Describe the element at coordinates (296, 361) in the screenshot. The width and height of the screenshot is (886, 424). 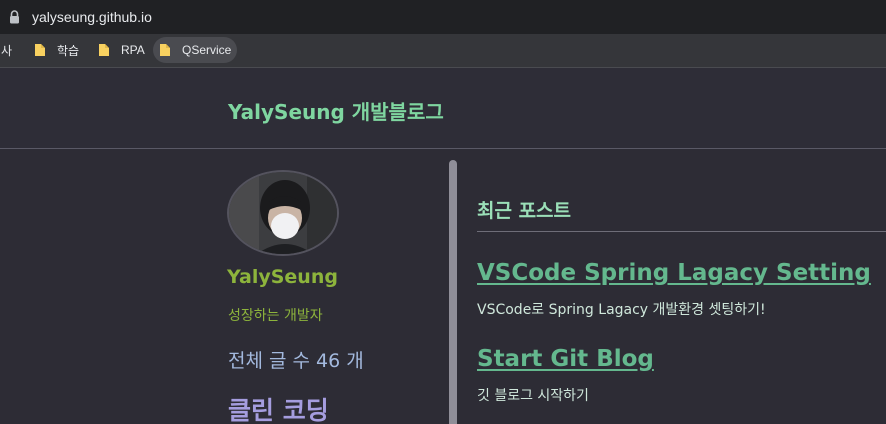
I see `post-count: 전체 글 수 46 개` at that location.